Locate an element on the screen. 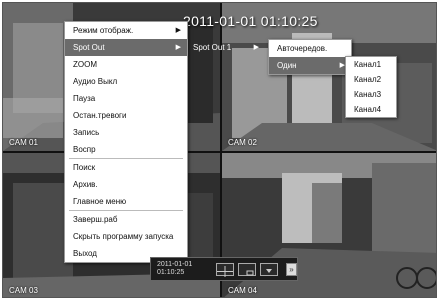  camera-label: CAM 04 is located at coordinates (242, 290).